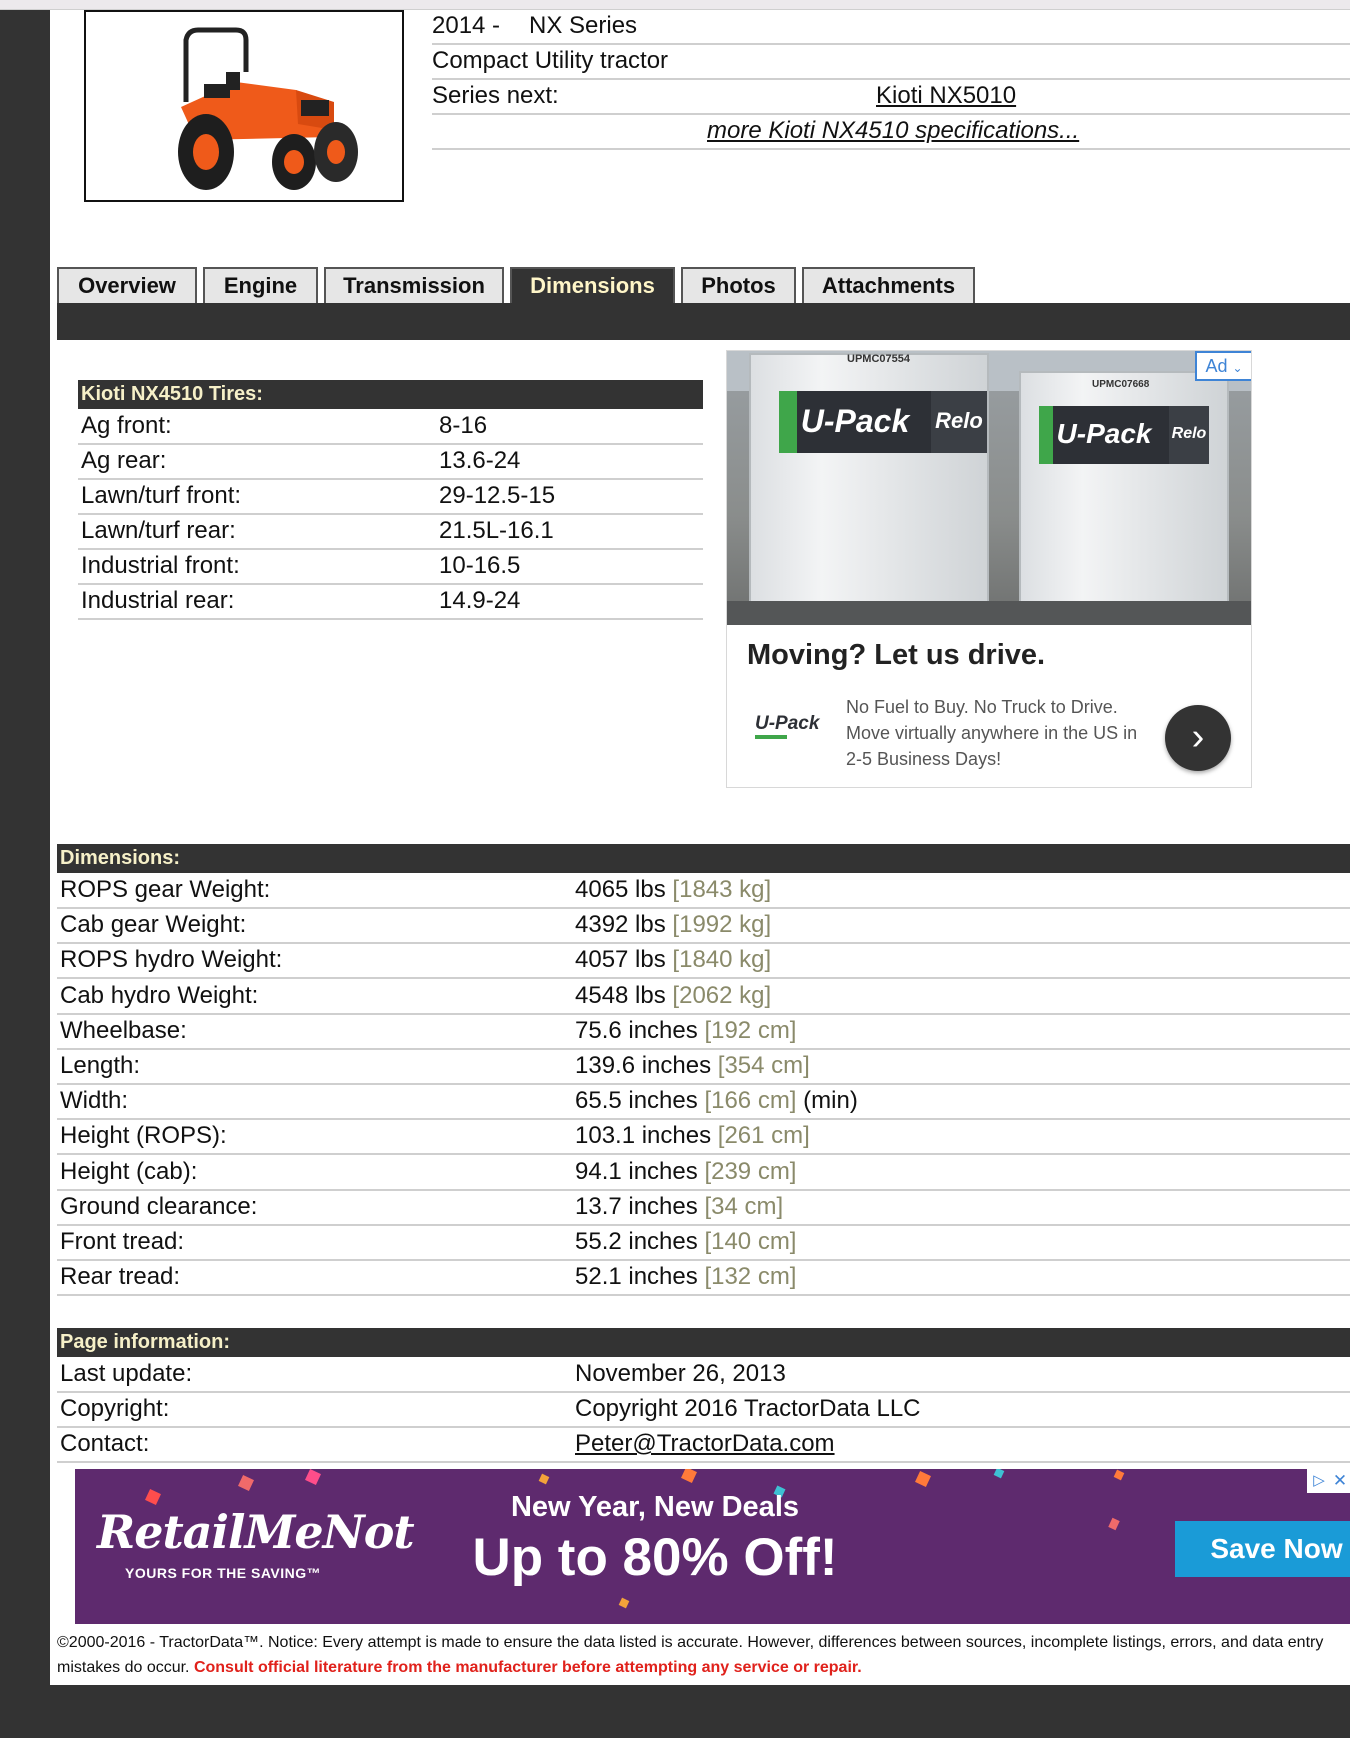 This screenshot has width=1350, height=1738. Describe the element at coordinates (1121, 384) in the screenshot. I see `container-code: UPMC07668` at that location.